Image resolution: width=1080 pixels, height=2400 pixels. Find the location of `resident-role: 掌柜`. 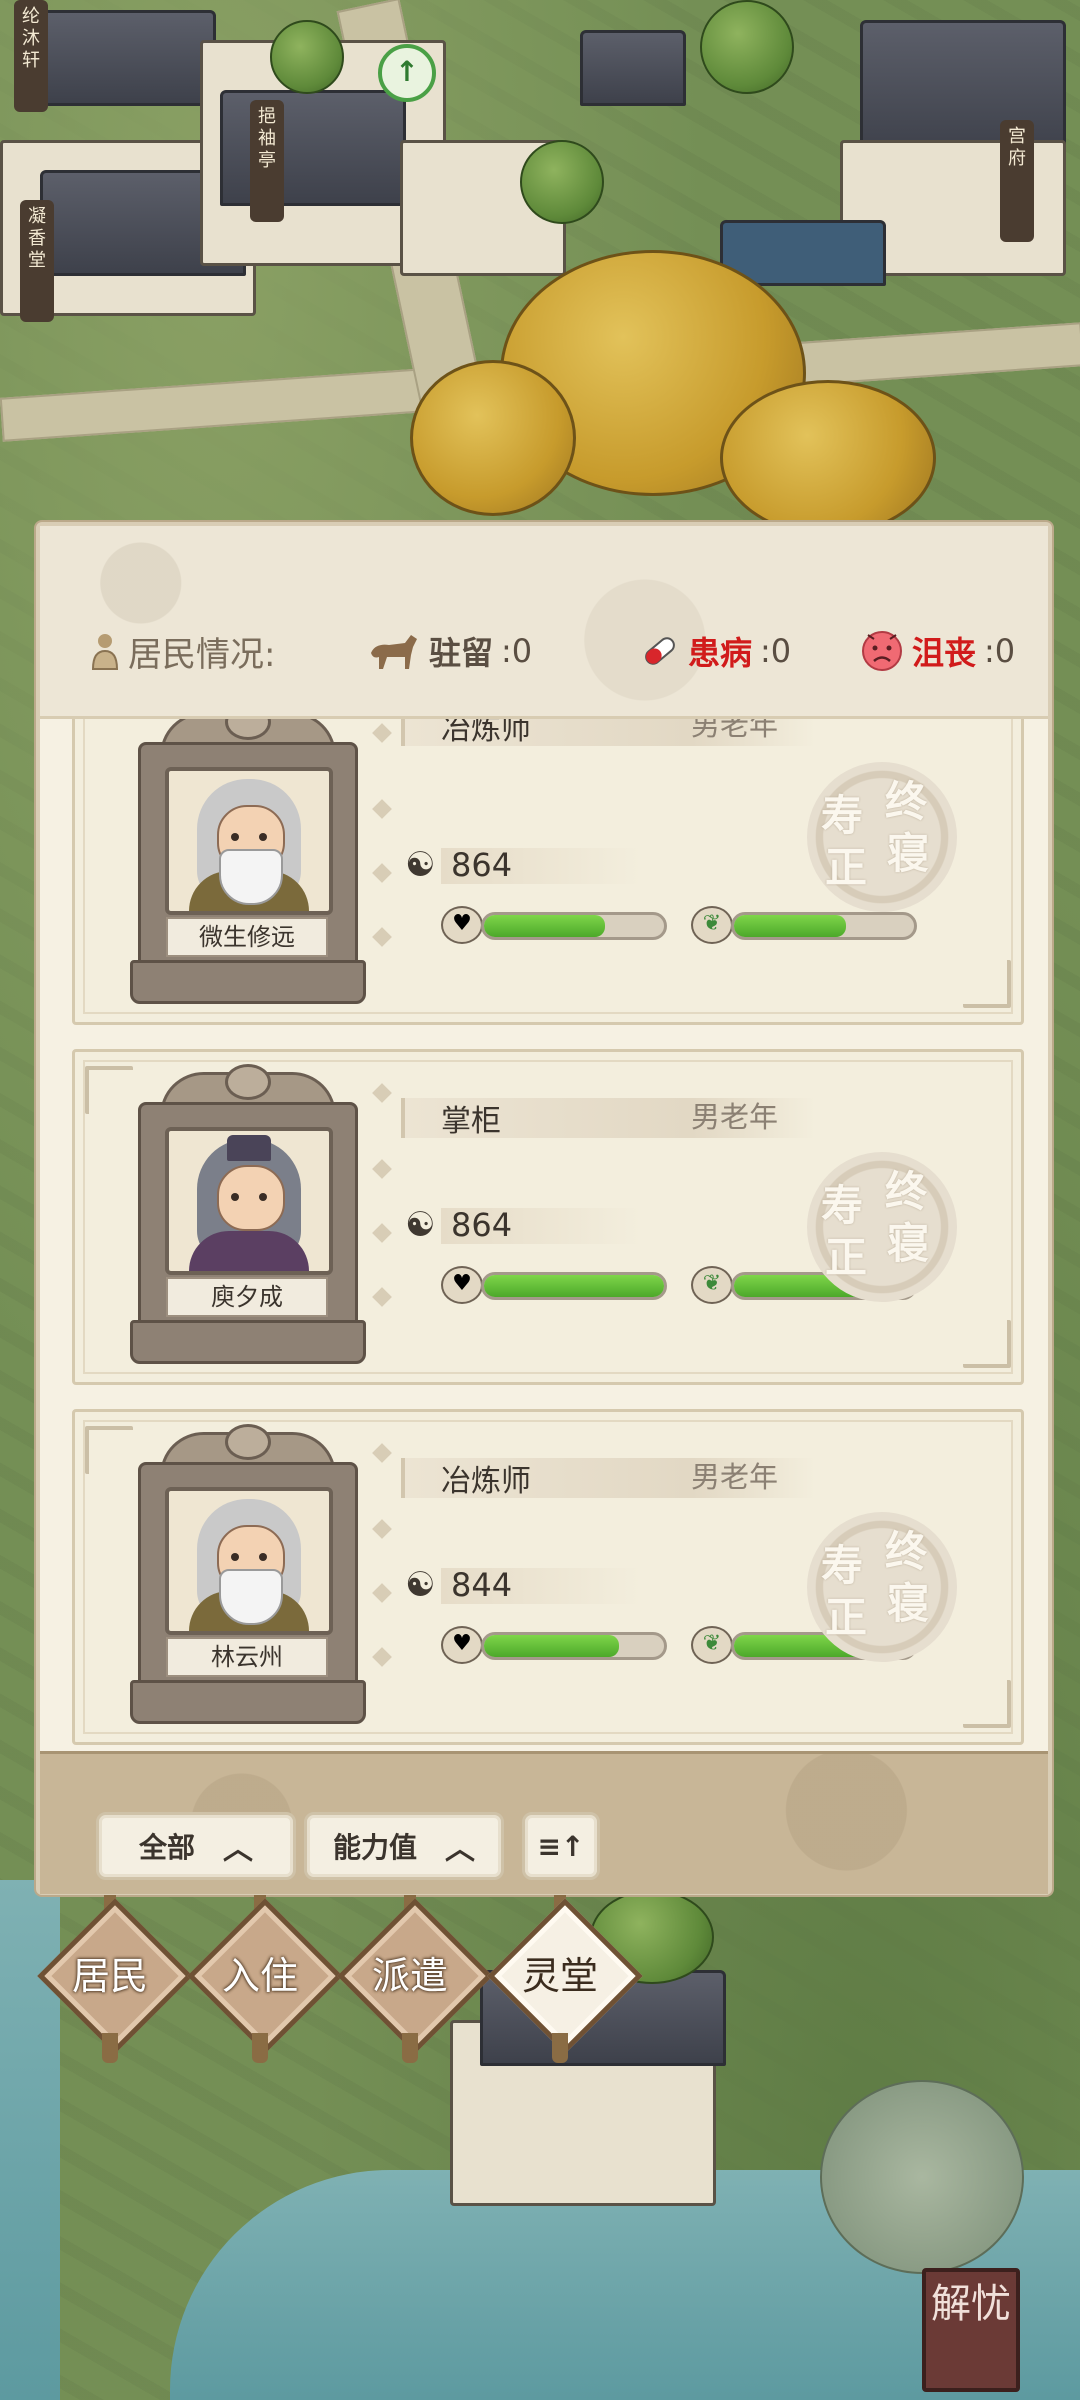

resident-role: 掌柜 is located at coordinates (471, 1121).